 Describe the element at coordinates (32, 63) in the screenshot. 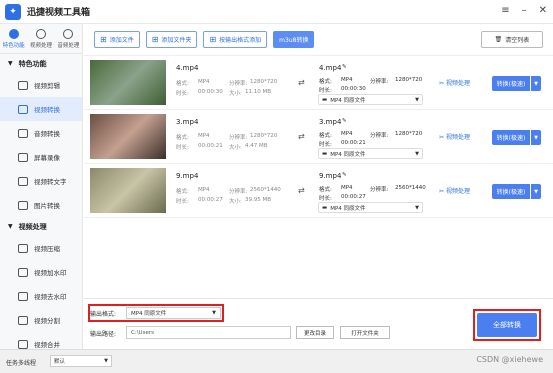

I see `section-title: 特色功能` at that location.